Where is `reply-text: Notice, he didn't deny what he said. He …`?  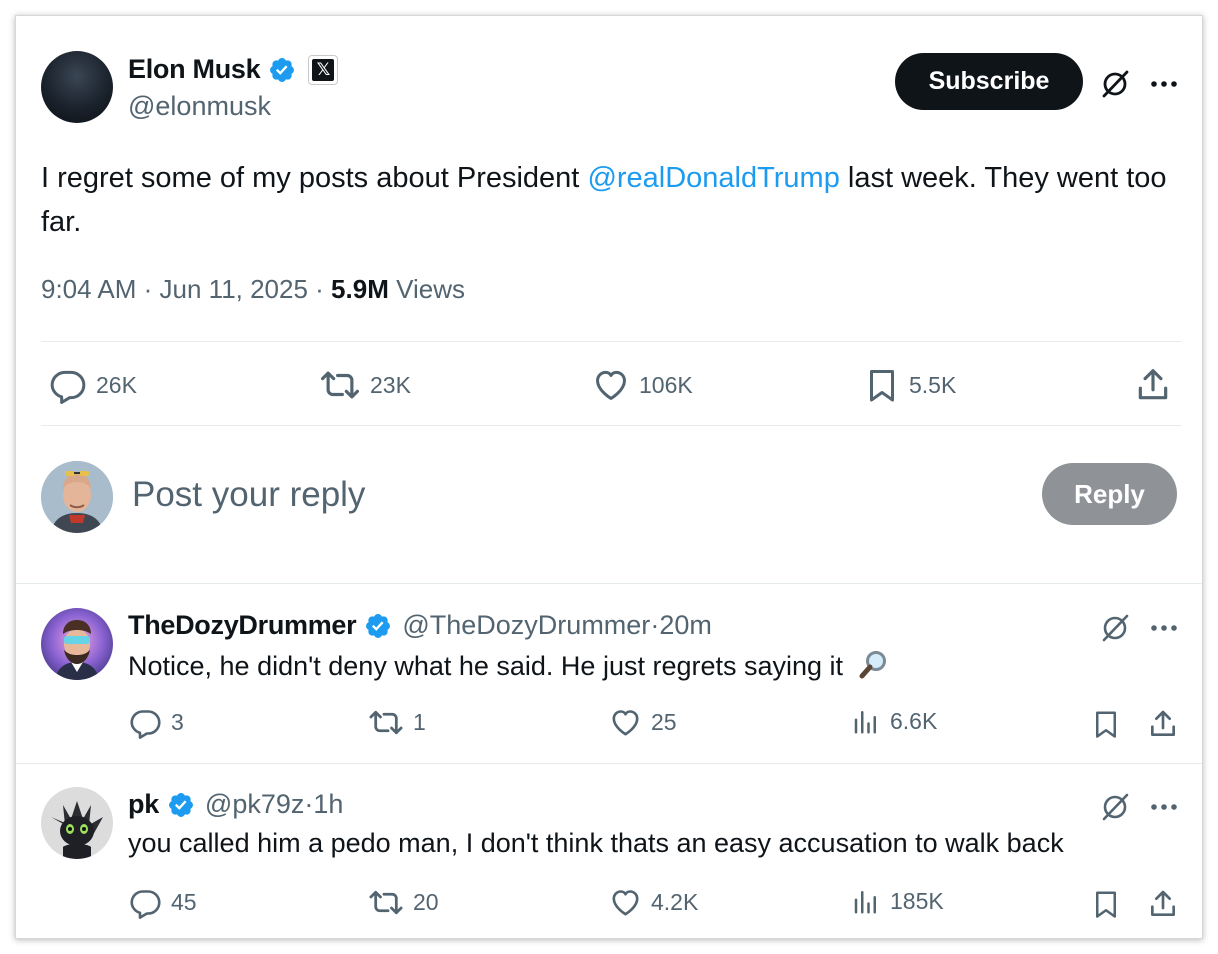
reply-text: Notice, he didn't deny what he said. He … is located at coordinates (508, 665).